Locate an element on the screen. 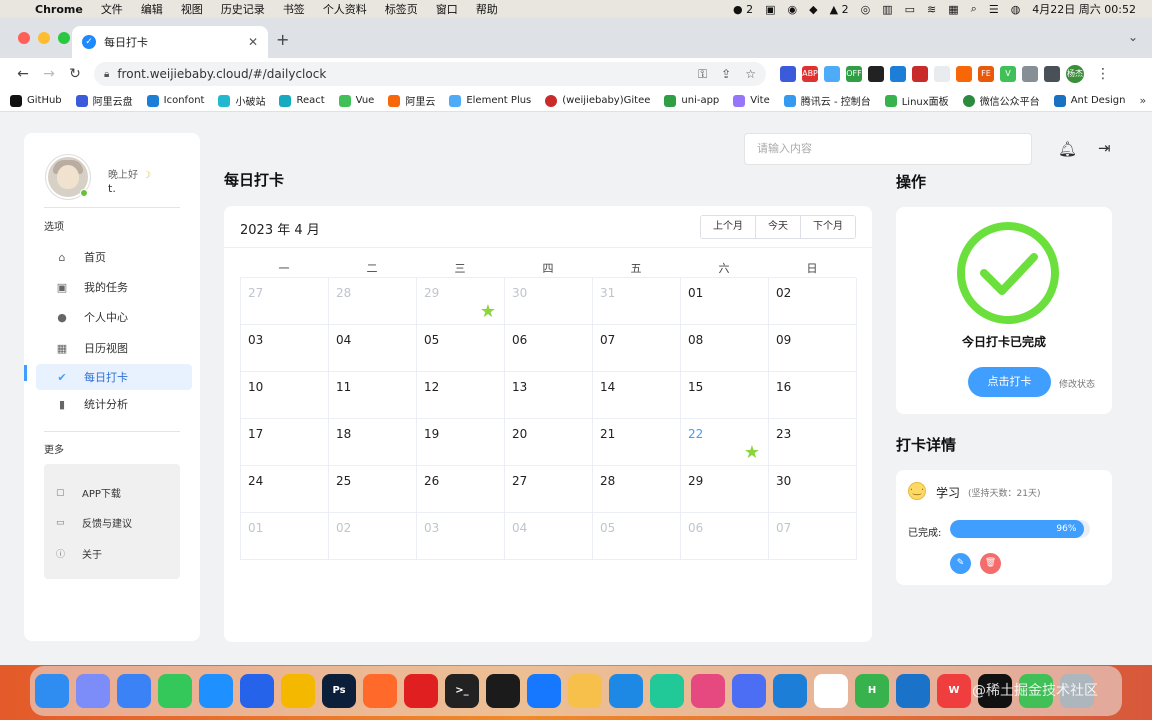 Image resolution: width=1152 pixels, height=720 pixels. bookmark-tencent-cloud: 腾讯云 - 控制台 is located at coordinates (827, 100).